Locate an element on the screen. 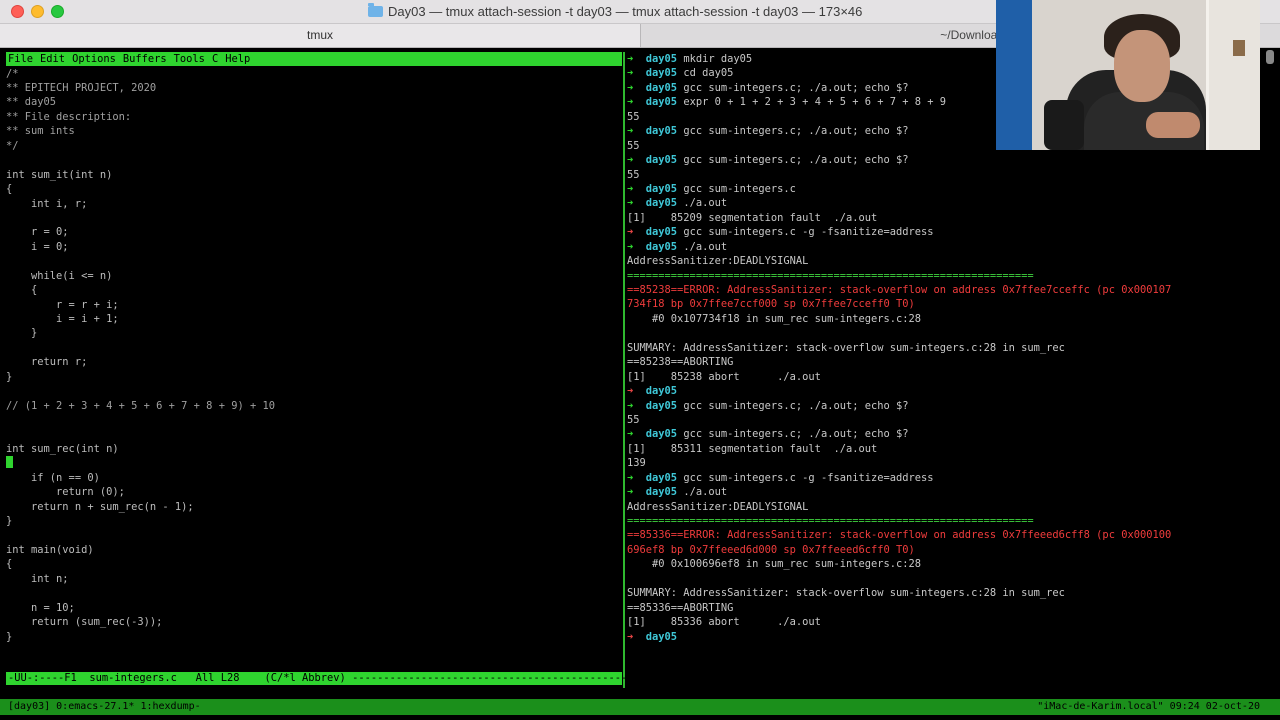  prompt-command: gcc sum-integers.c is located at coordinates (736, 188).